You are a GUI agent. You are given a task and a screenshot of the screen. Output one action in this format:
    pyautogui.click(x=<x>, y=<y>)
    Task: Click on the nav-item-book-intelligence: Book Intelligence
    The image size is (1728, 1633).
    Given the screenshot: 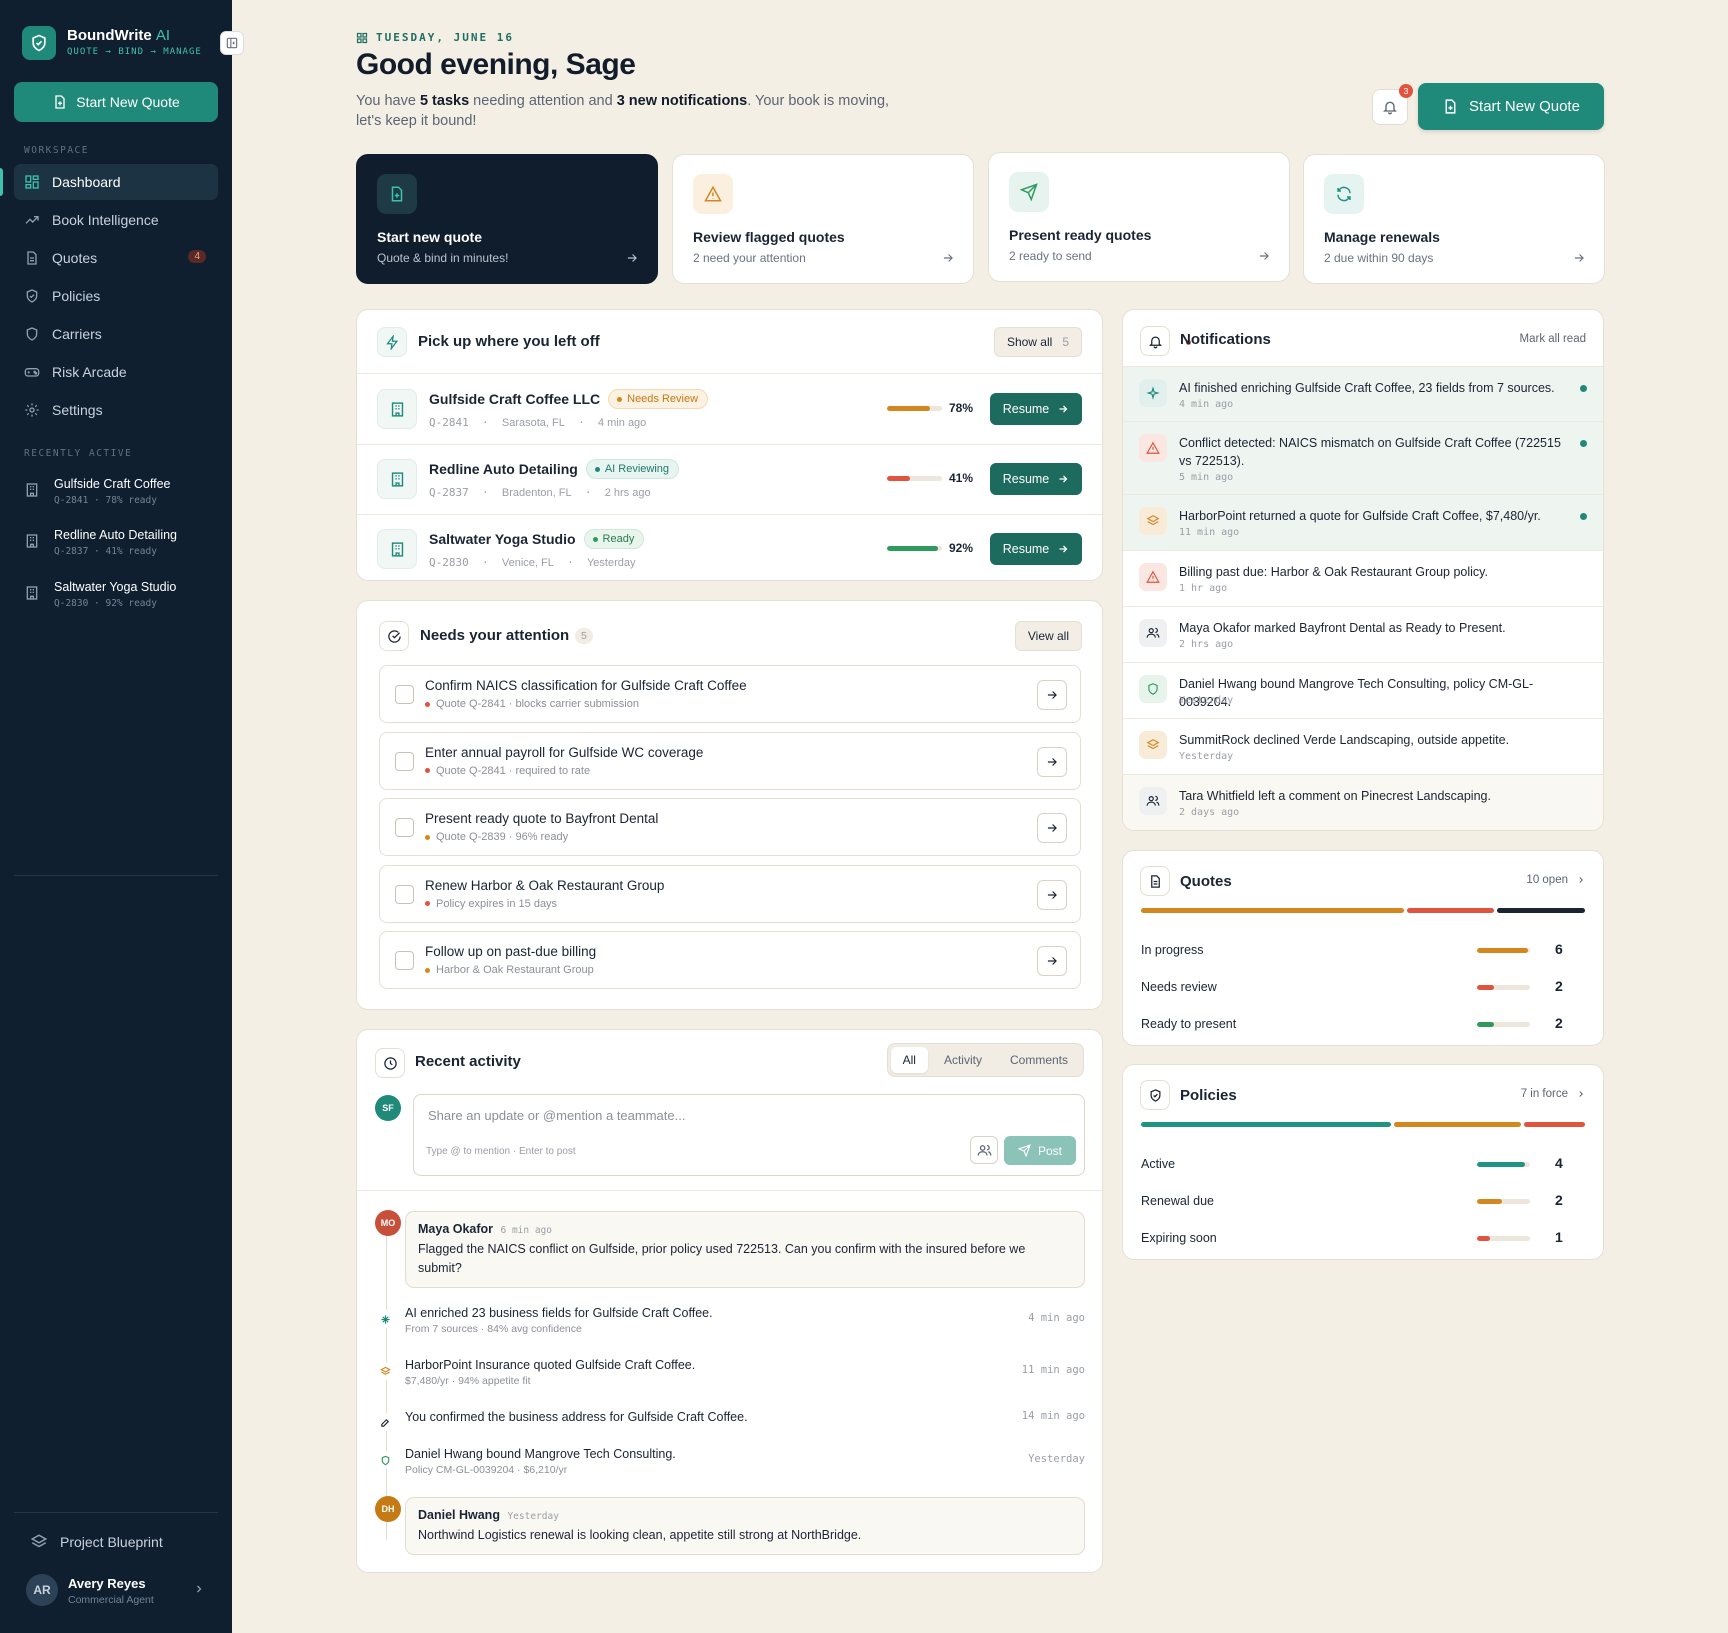 What is the action you would take?
    pyautogui.click(x=116, y=220)
    